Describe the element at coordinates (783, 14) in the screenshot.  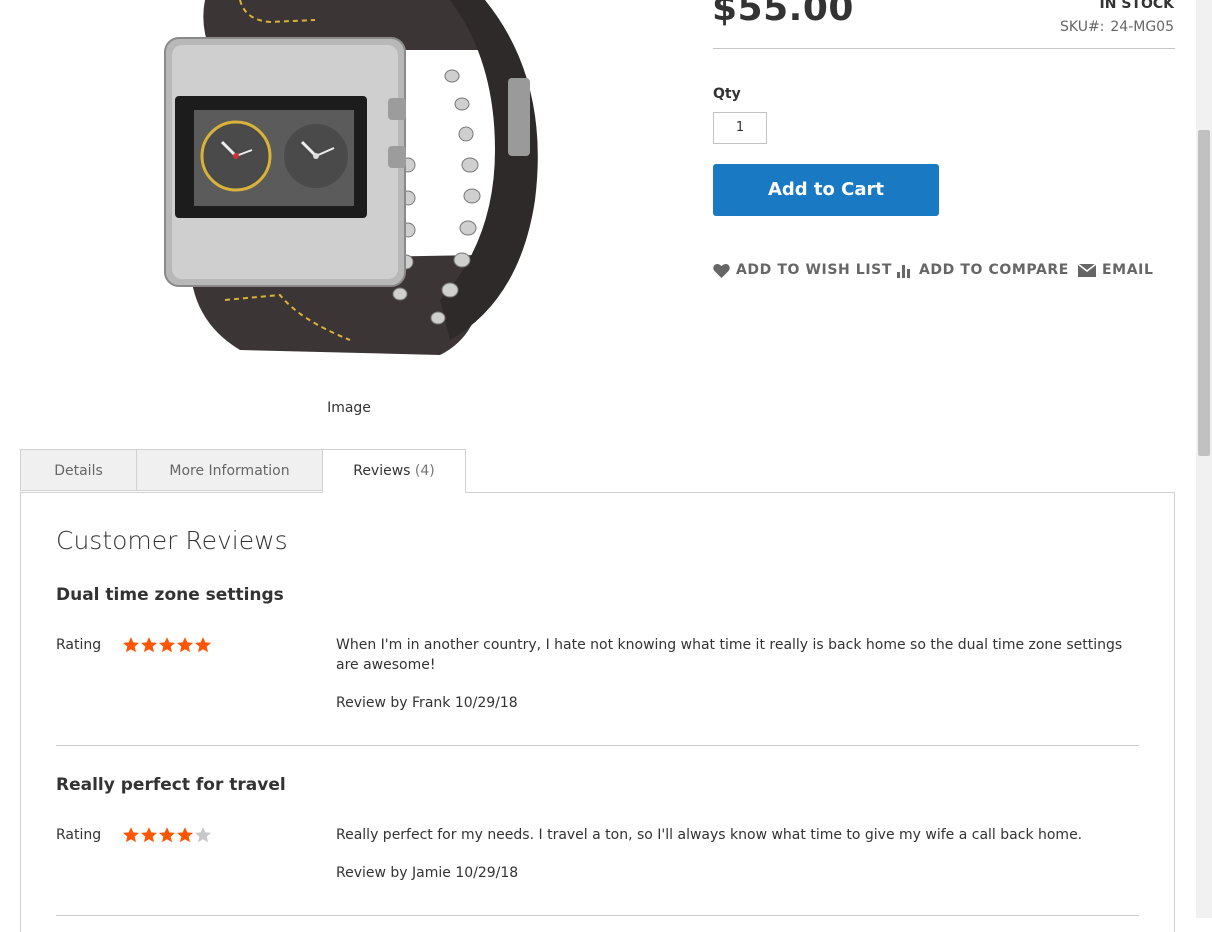
I see `product-price: $55.00` at that location.